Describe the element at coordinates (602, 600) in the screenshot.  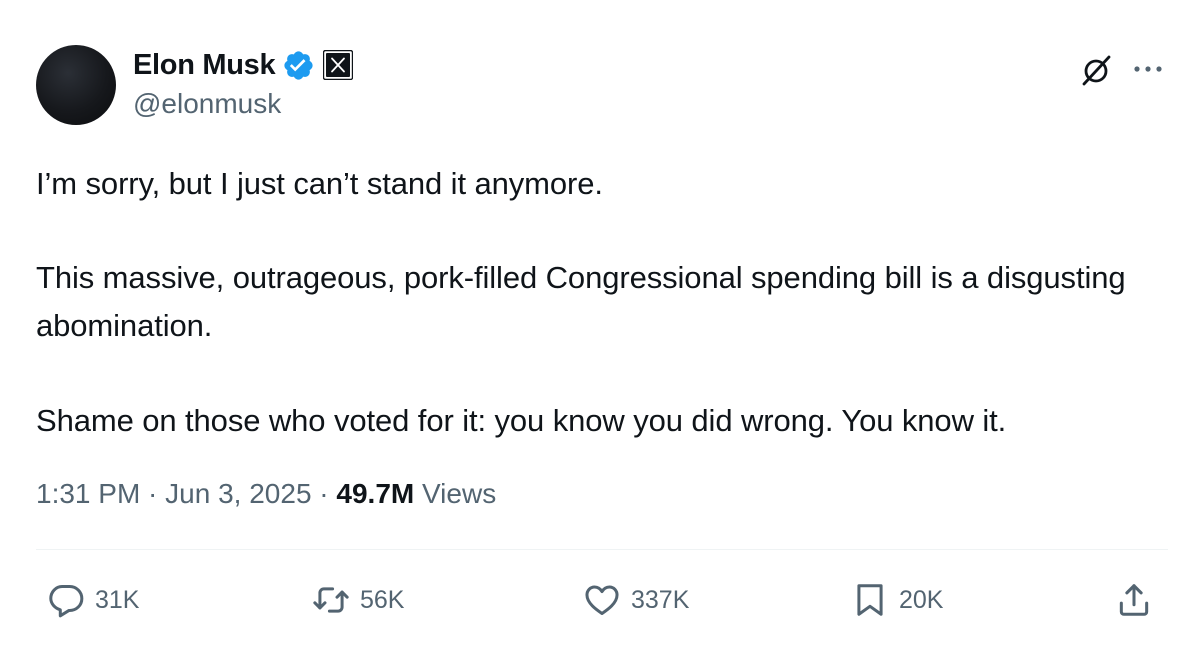
I see `heart-icon` at that location.